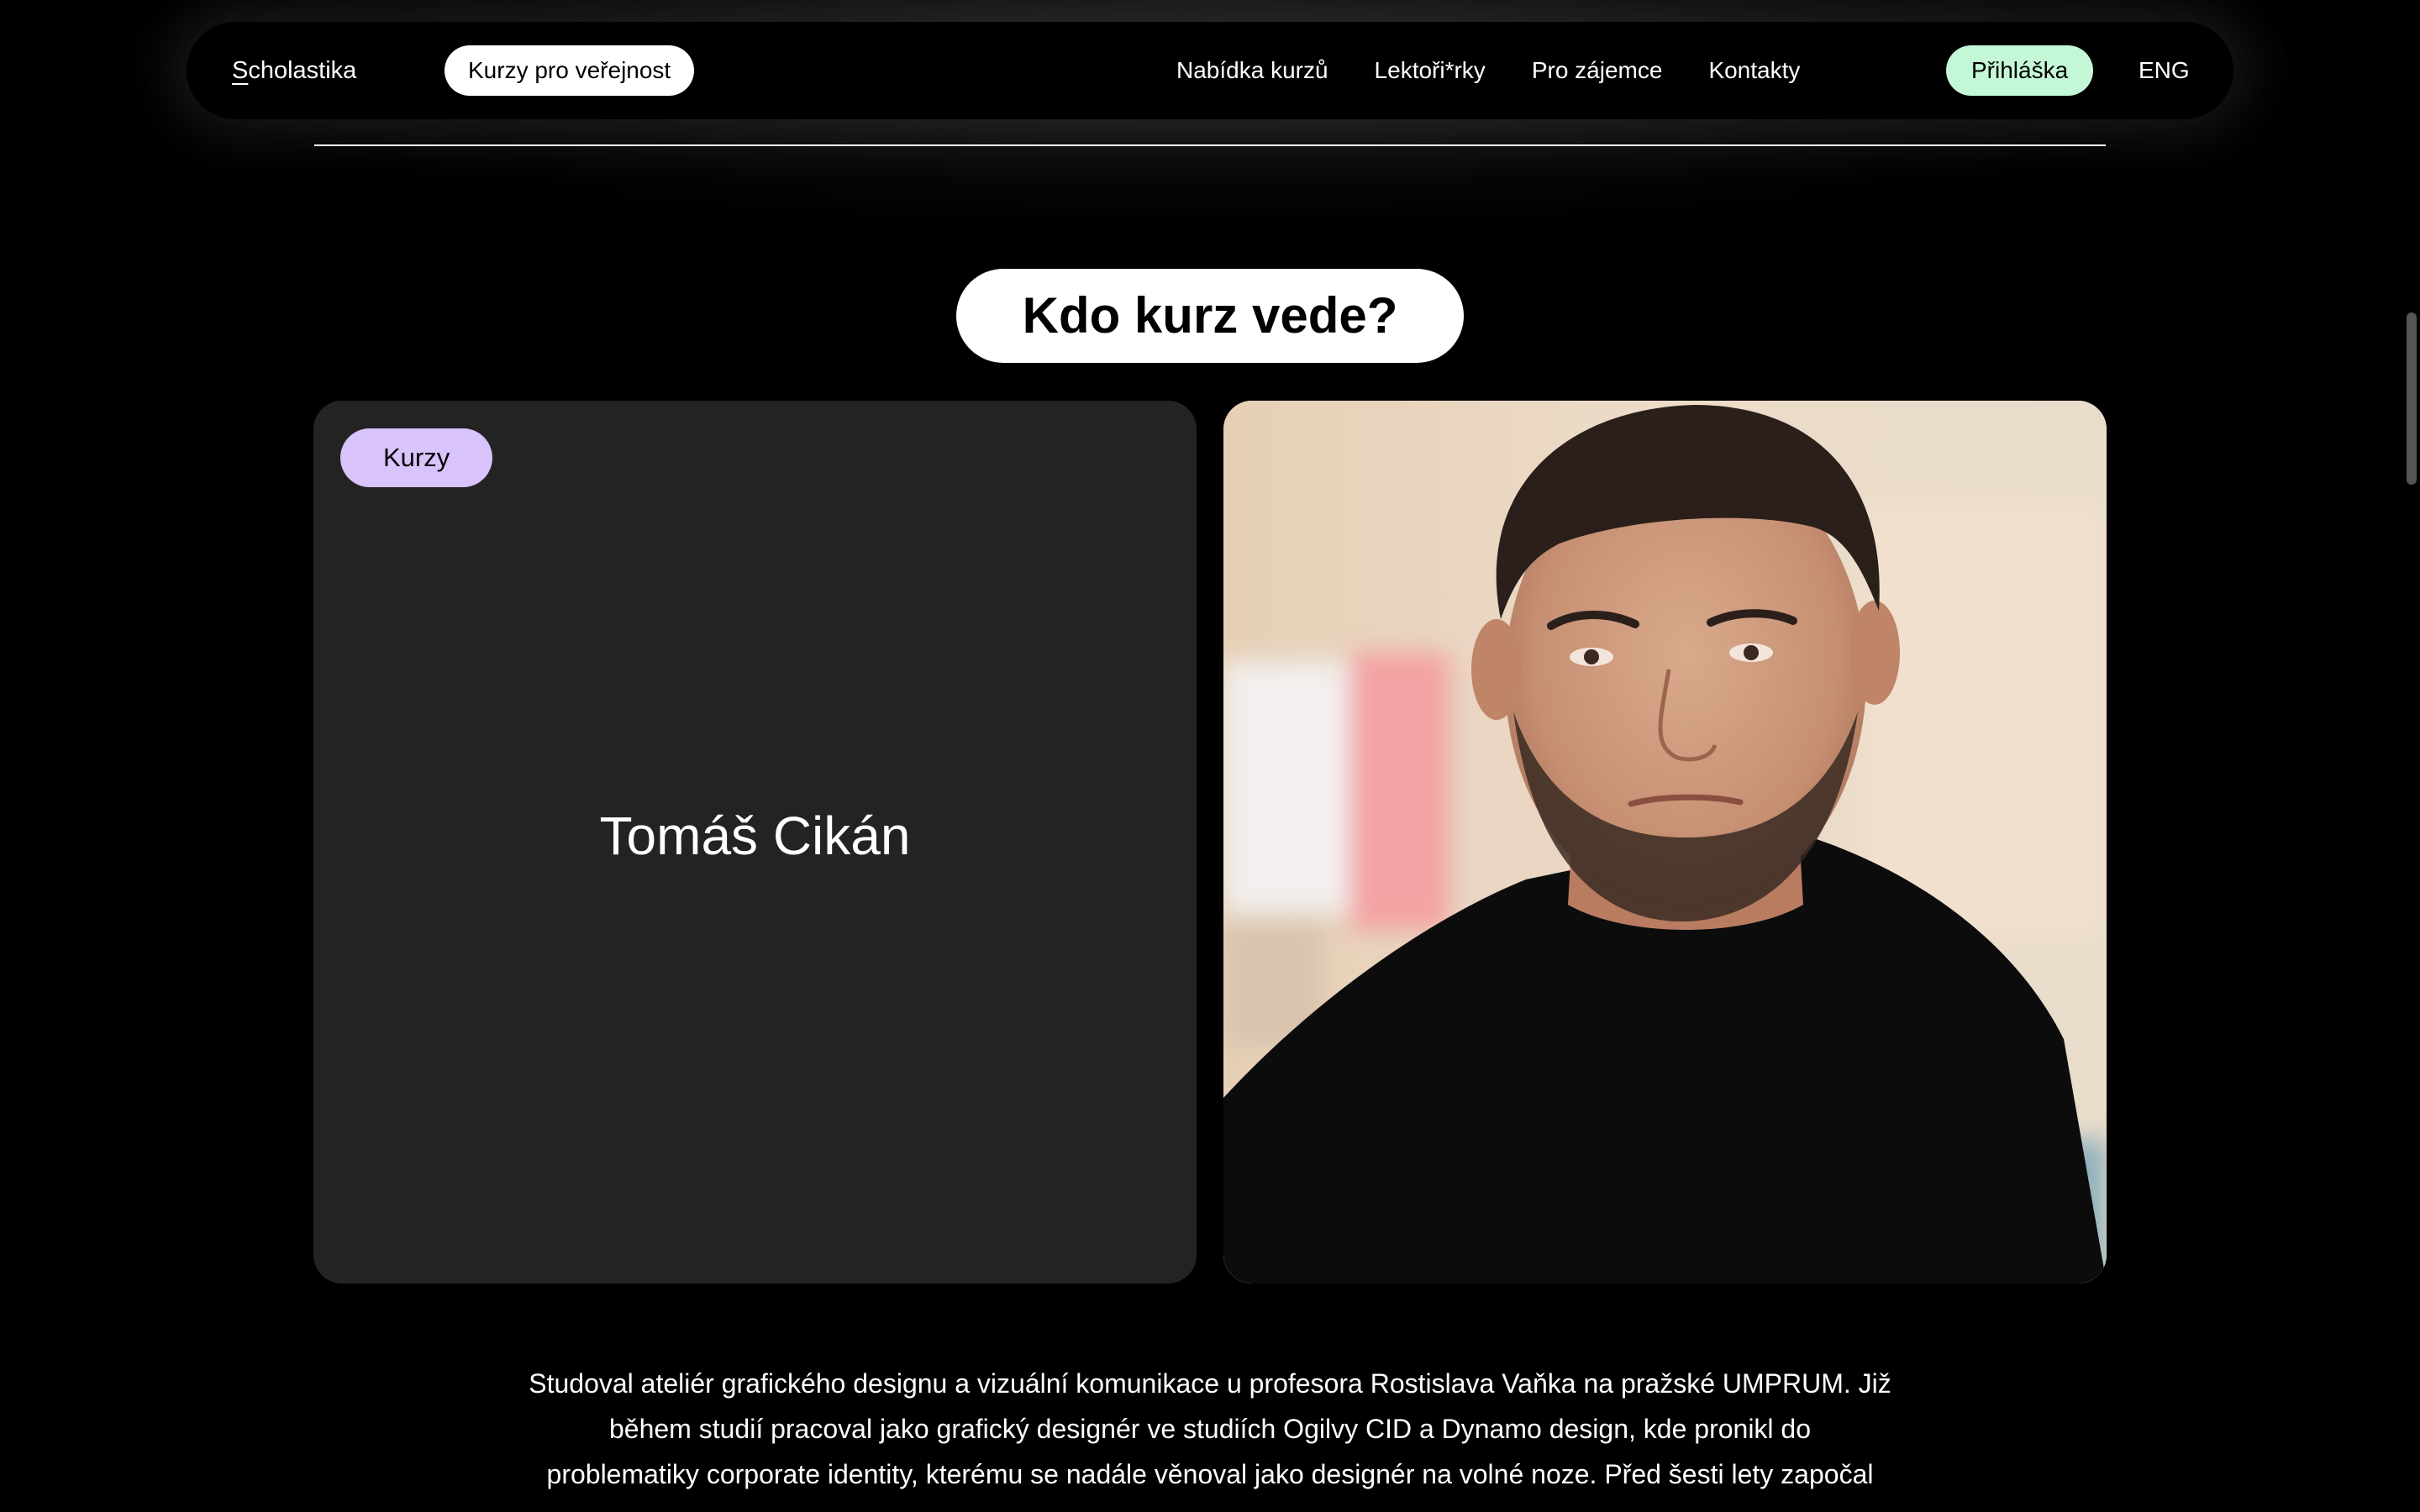 The image size is (2420, 1512). Describe the element at coordinates (570, 70) in the screenshot. I see `public-courses-button: Kurzy pro veřejnost` at that location.